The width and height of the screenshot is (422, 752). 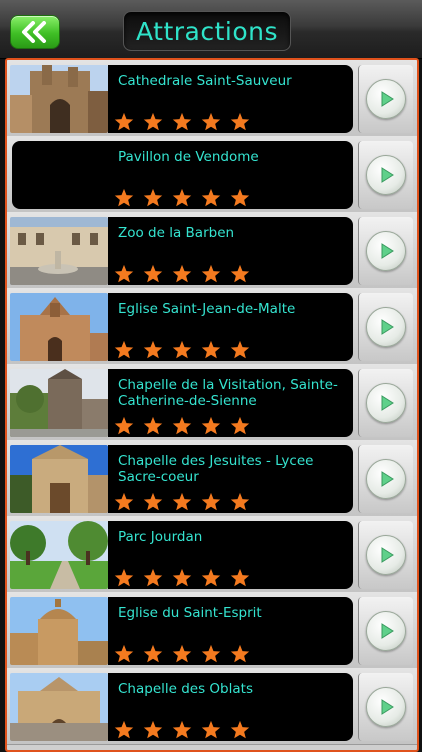 I want to click on attraction-name: Zoo de la Barben, so click(x=176, y=233).